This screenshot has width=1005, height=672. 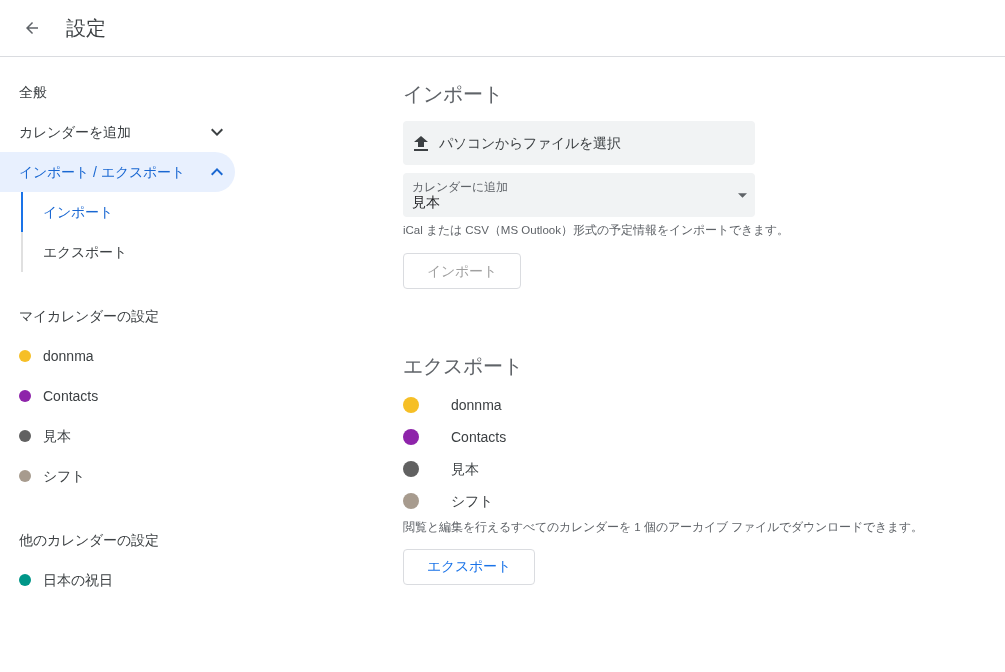 I want to click on caret-icon, so click(x=742, y=195).